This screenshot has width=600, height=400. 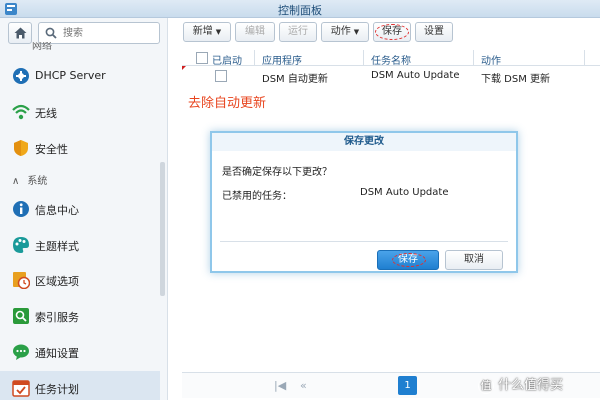 I want to click on search-input, so click(x=109, y=33).